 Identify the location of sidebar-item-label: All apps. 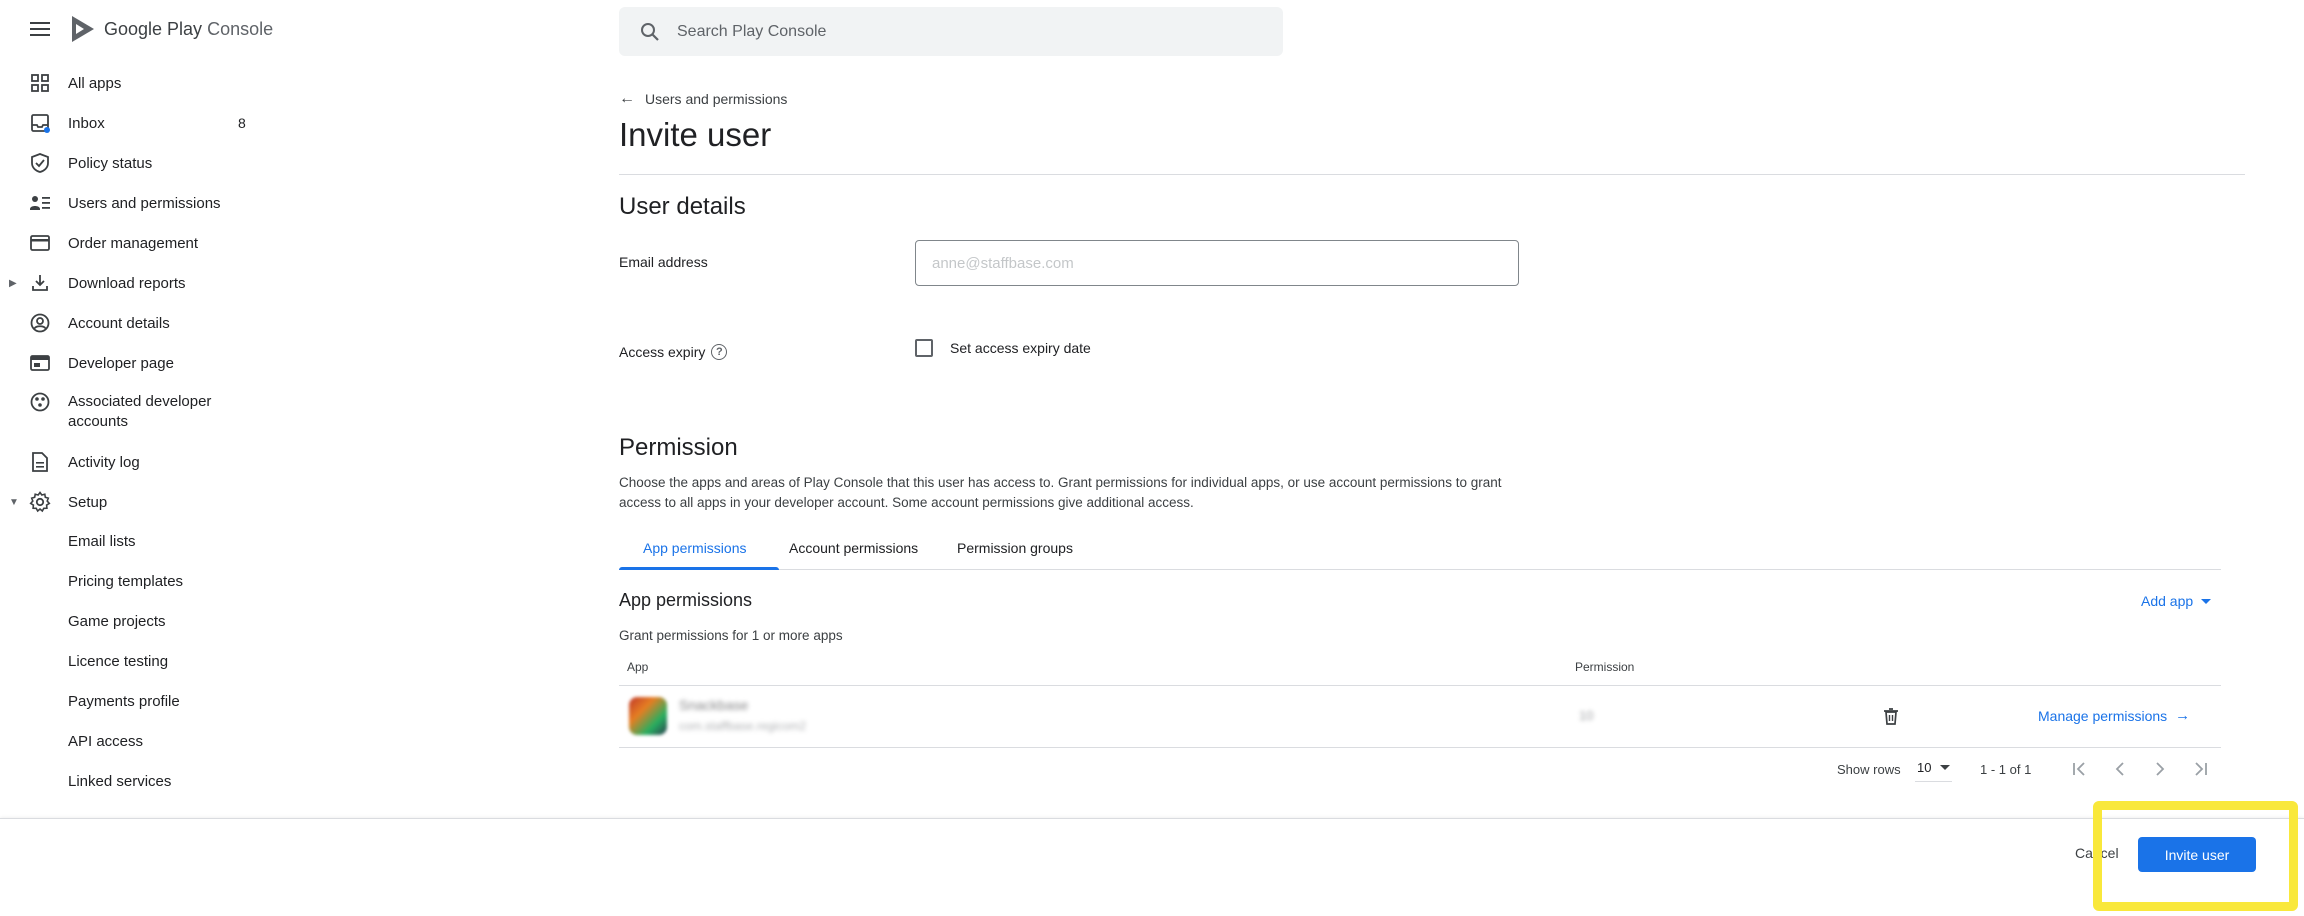
(95, 83).